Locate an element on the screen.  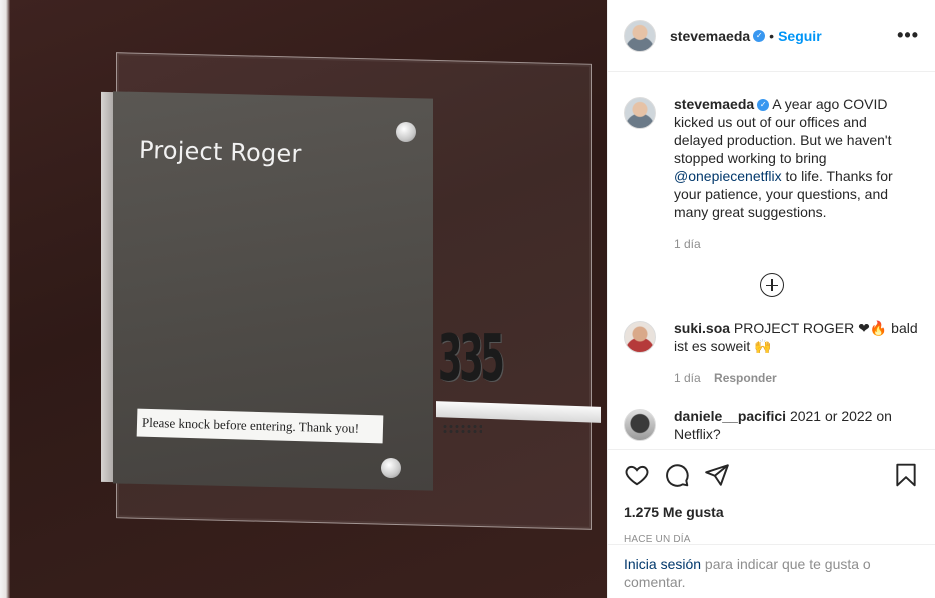
reply-button: Responder is located at coordinates (745, 378).